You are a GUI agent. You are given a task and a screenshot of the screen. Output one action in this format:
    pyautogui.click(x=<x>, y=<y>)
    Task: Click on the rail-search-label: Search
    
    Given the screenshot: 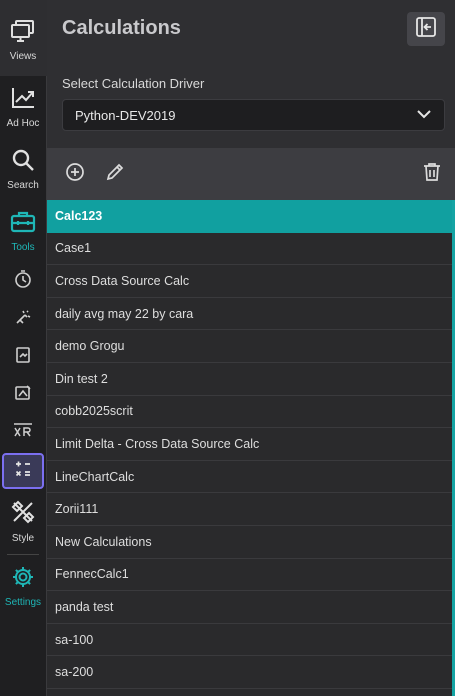 What is the action you would take?
    pyautogui.click(x=23, y=185)
    